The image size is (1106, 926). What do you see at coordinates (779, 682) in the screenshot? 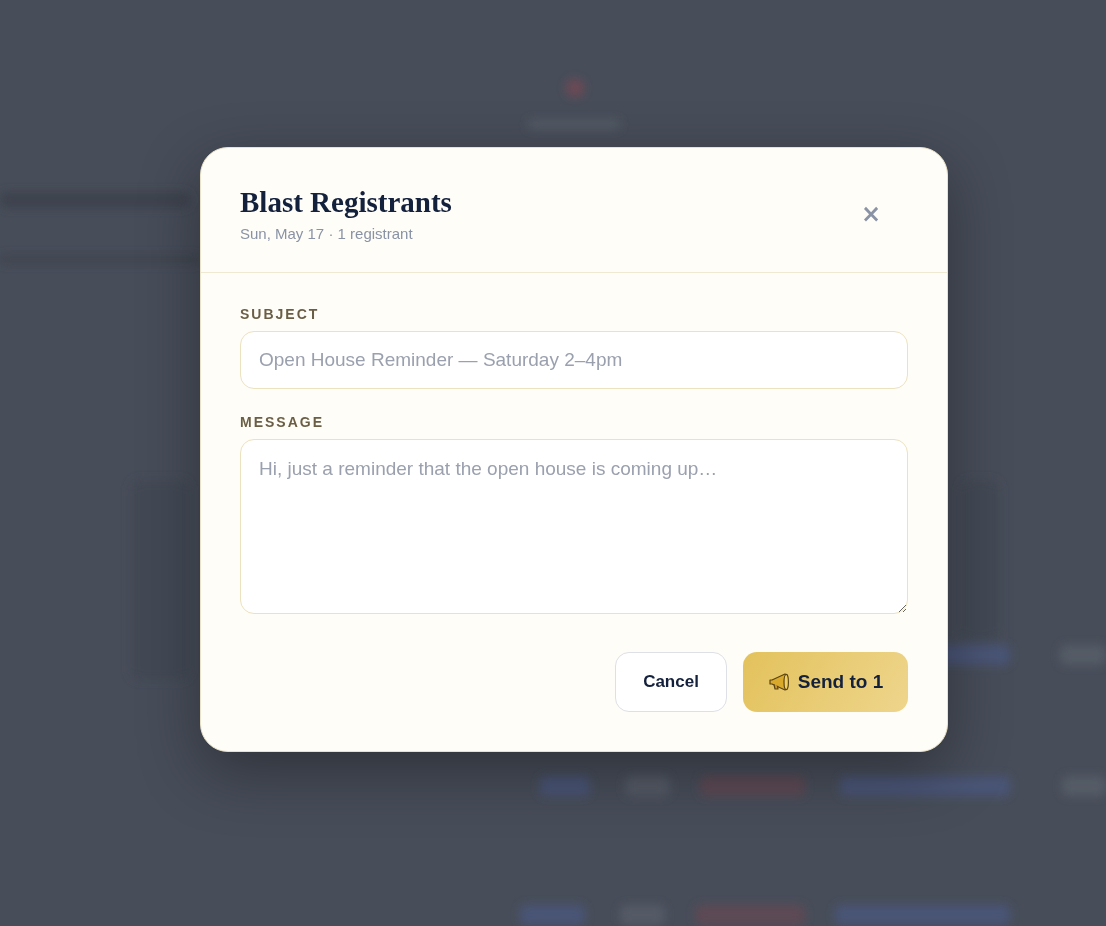
I see `megaphone-icon` at bounding box center [779, 682].